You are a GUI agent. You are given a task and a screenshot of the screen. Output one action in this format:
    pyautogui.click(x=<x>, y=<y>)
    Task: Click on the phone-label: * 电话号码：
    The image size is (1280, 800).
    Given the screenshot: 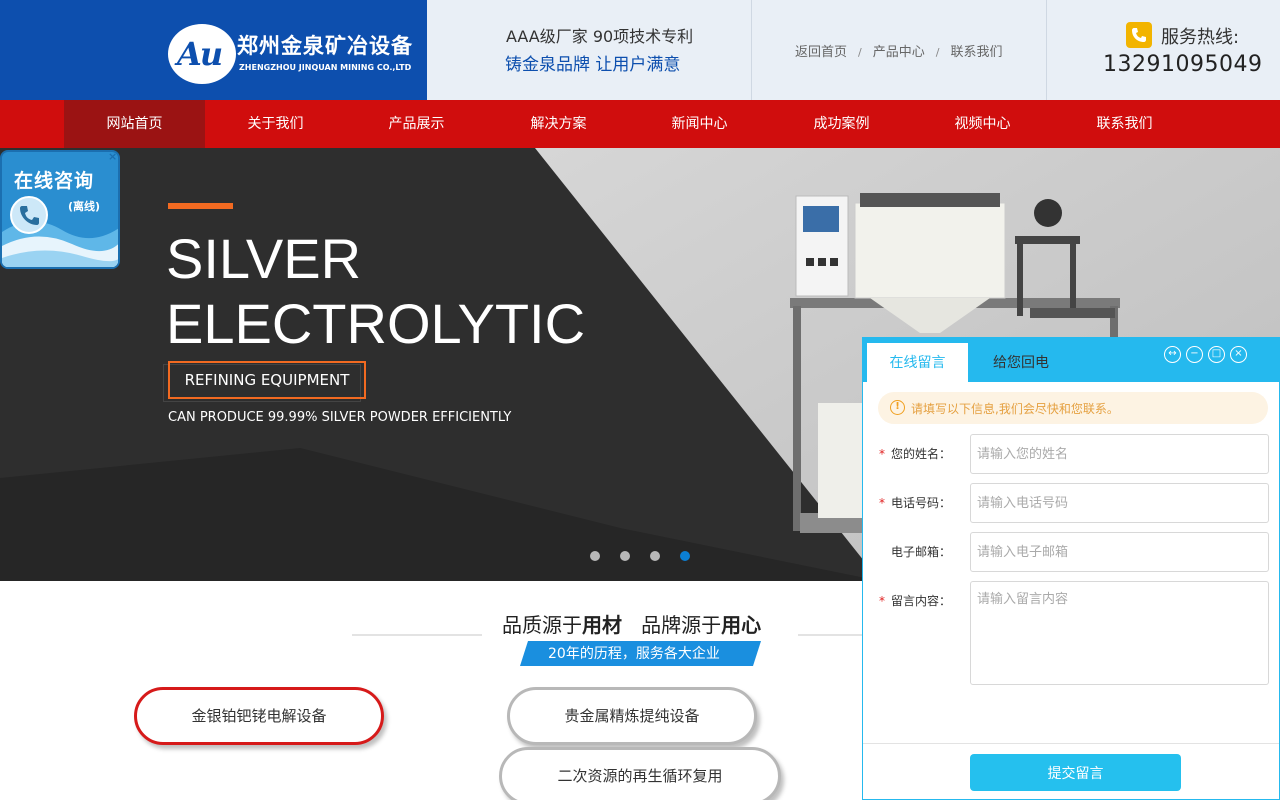 What is the action you would take?
    pyautogui.click(x=915, y=502)
    